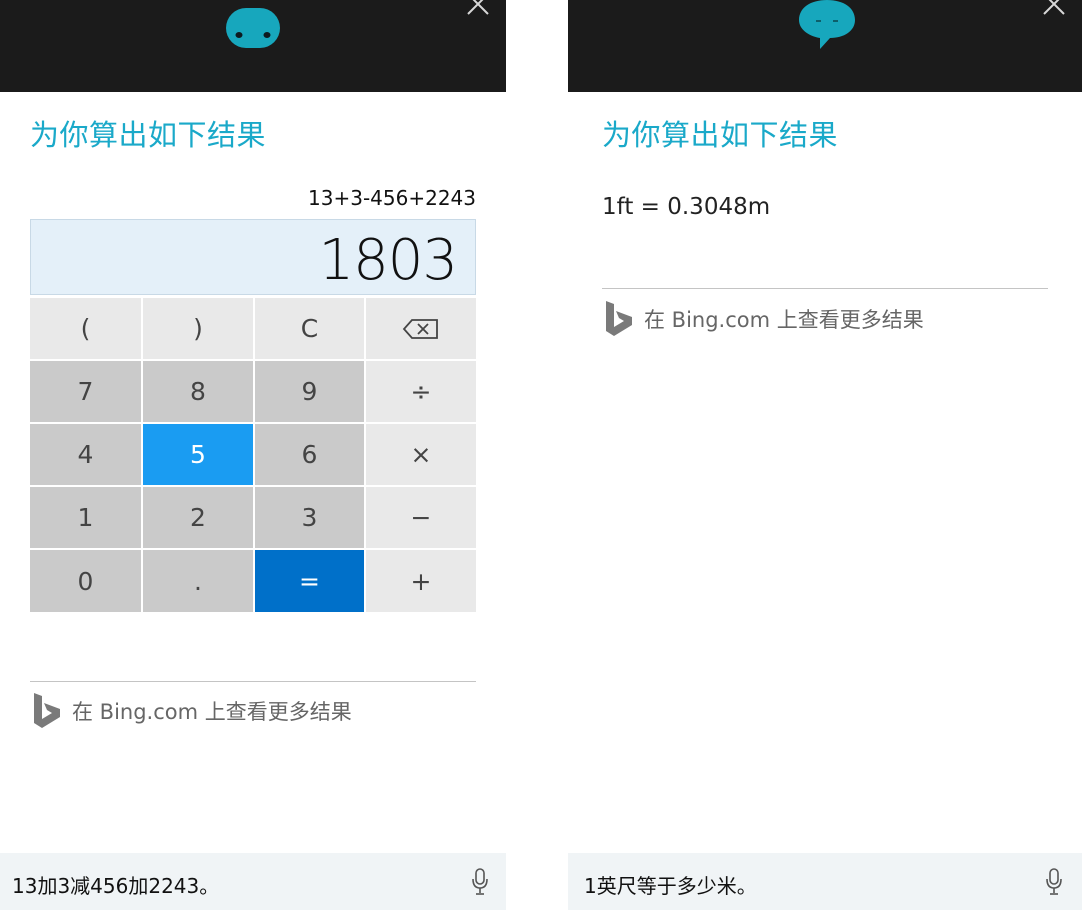 This screenshot has height=910, width=1082. What do you see at coordinates (253, 881) in the screenshot?
I see `query-bar: 13加3减456加2243。` at bounding box center [253, 881].